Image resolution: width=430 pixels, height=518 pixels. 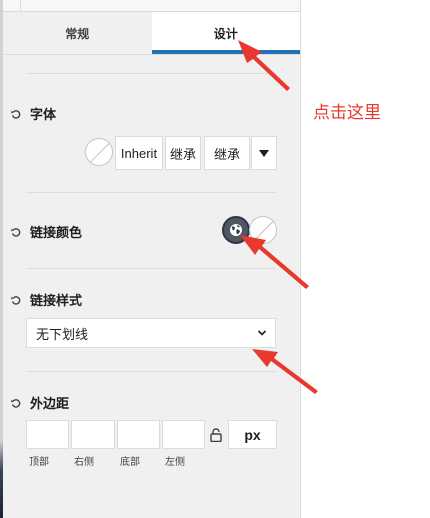 What do you see at coordinates (183, 434) in the screenshot?
I see `margin-left-input` at bounding box center [183, 434].